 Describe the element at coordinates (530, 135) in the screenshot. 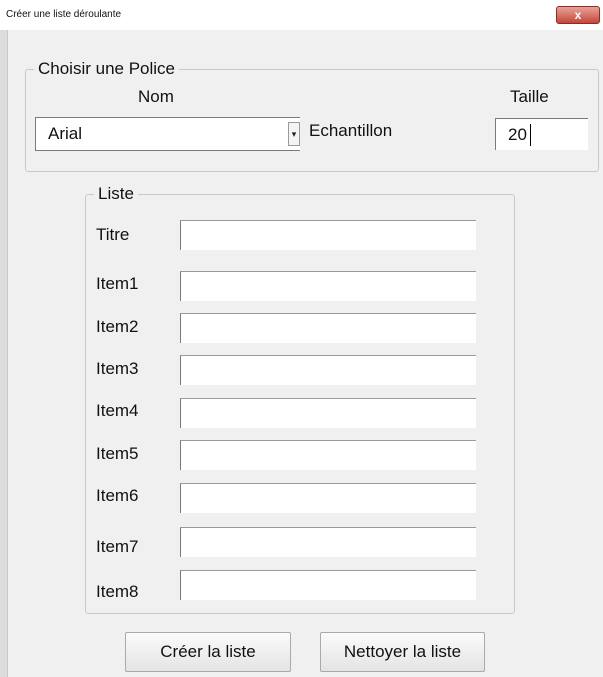

I see `text-caret` at that location.